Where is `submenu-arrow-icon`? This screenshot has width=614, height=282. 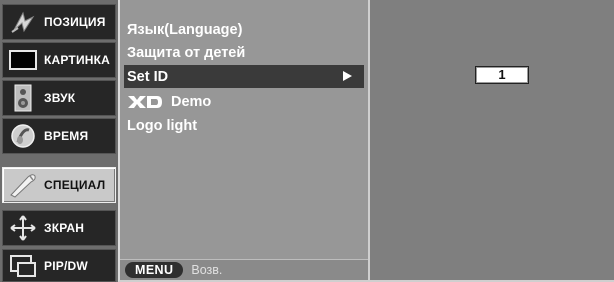 submenu-arrow-icon is located at coordinates (347, 76).